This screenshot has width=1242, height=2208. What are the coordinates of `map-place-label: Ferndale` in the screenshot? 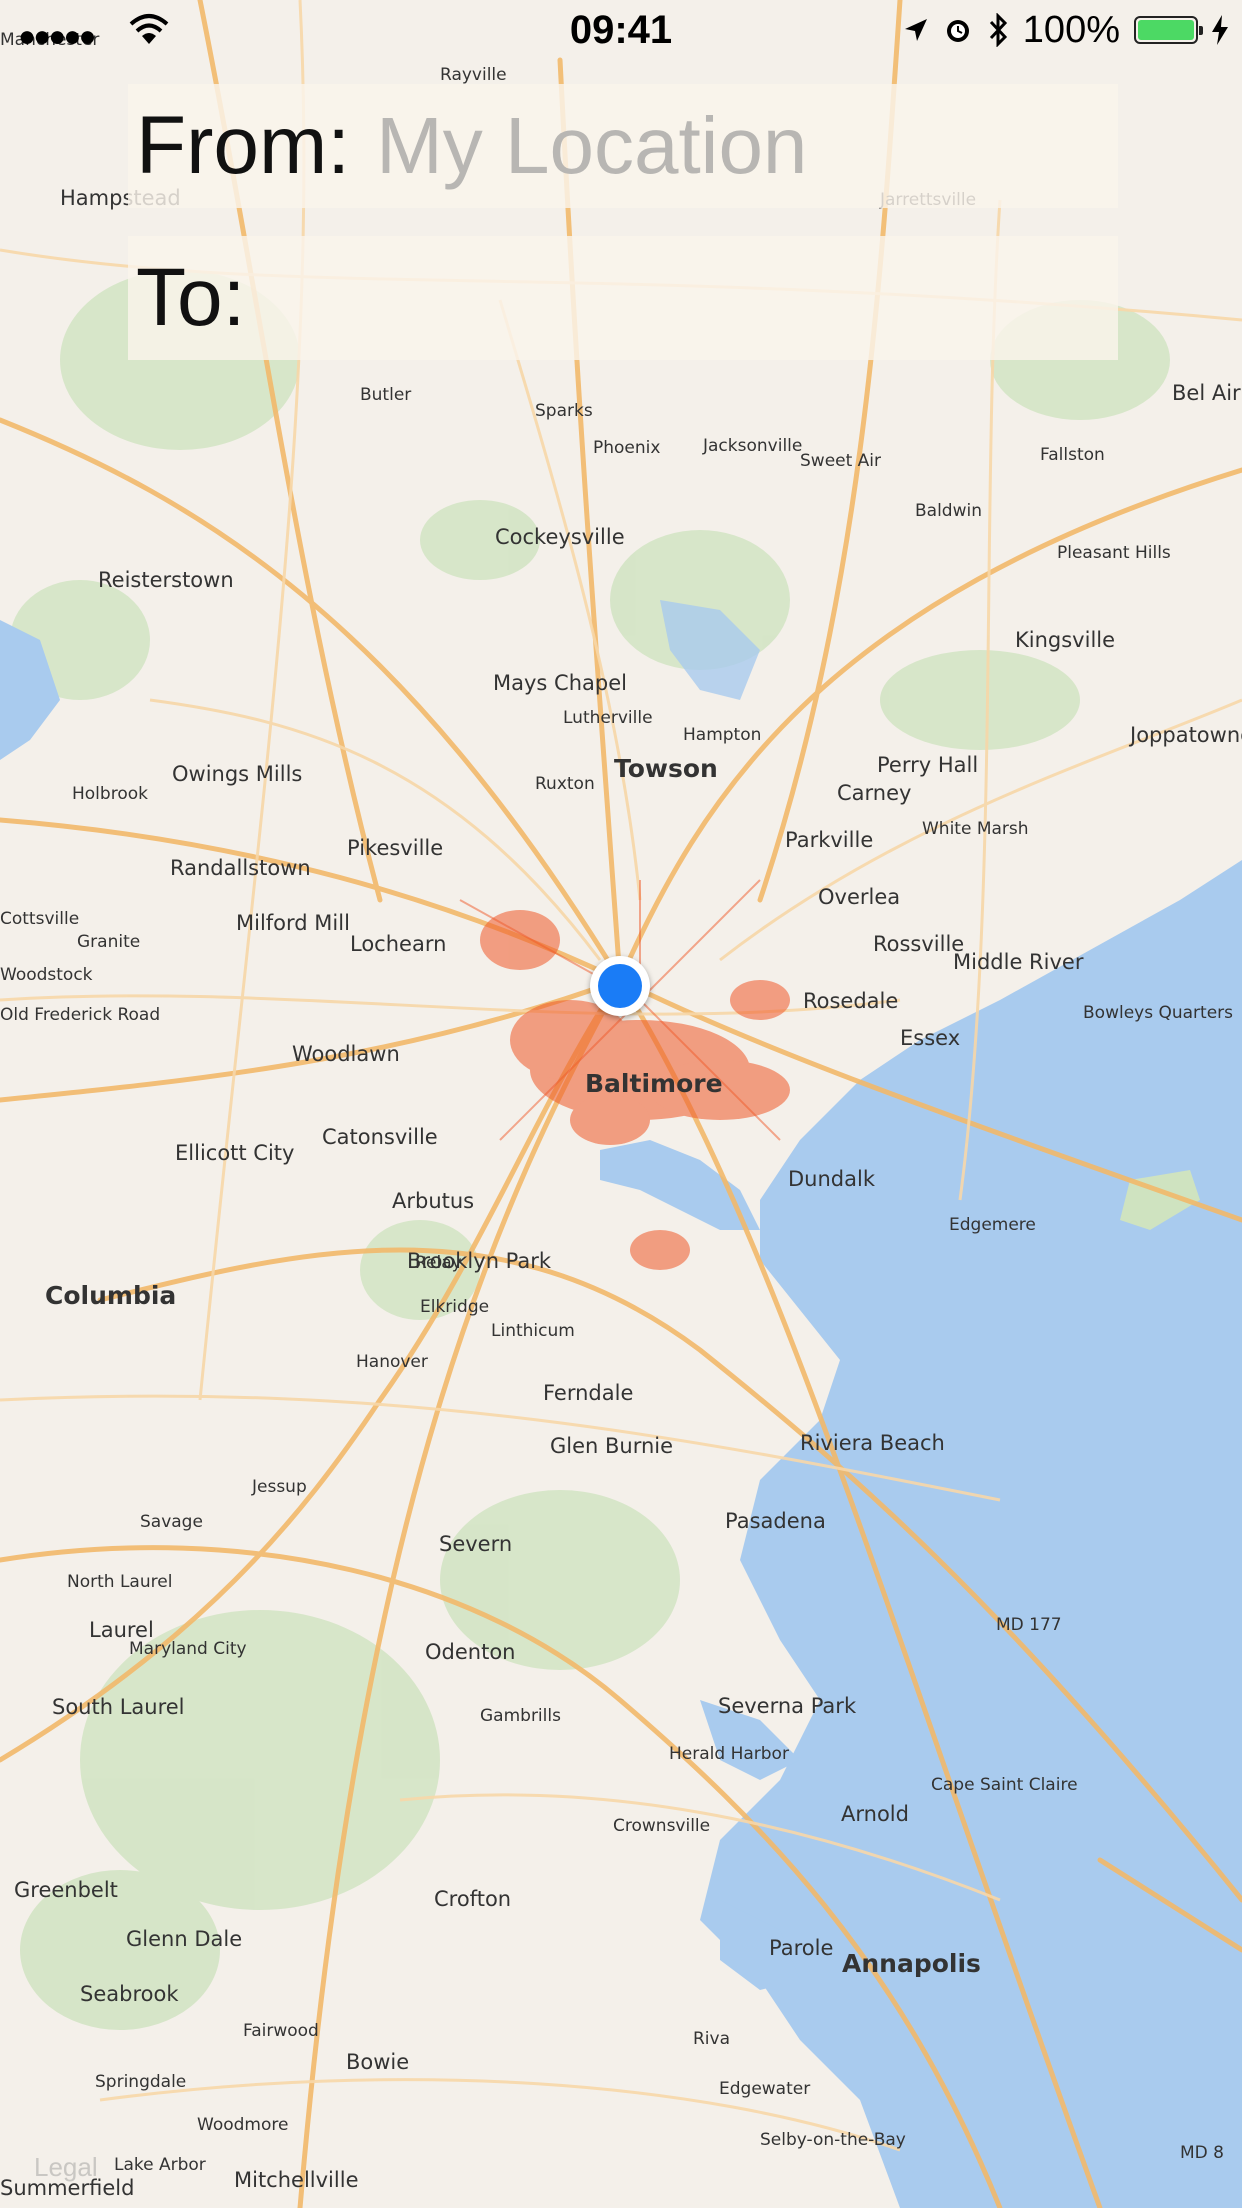 It's located at (588, 1393).